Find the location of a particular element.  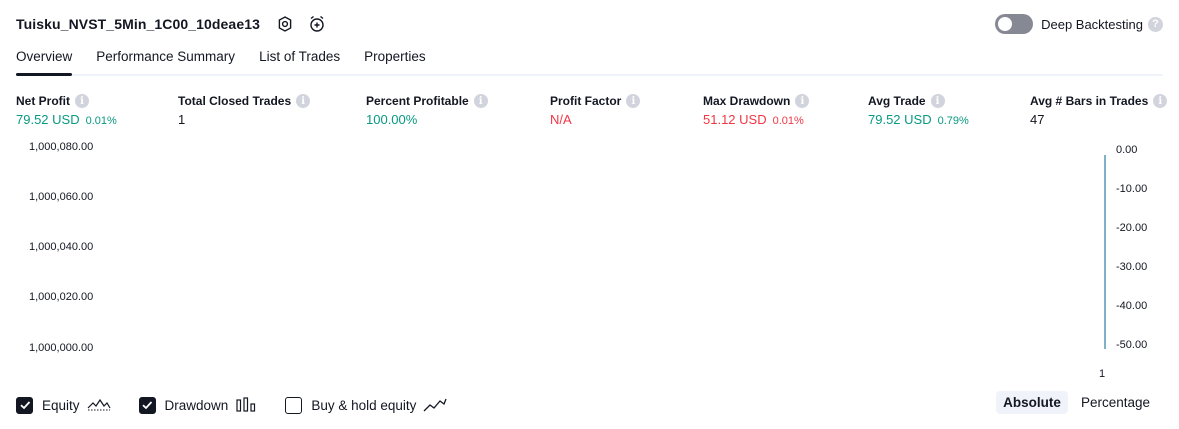

buy-hold-checkbox is located at coordinates (294, 405).